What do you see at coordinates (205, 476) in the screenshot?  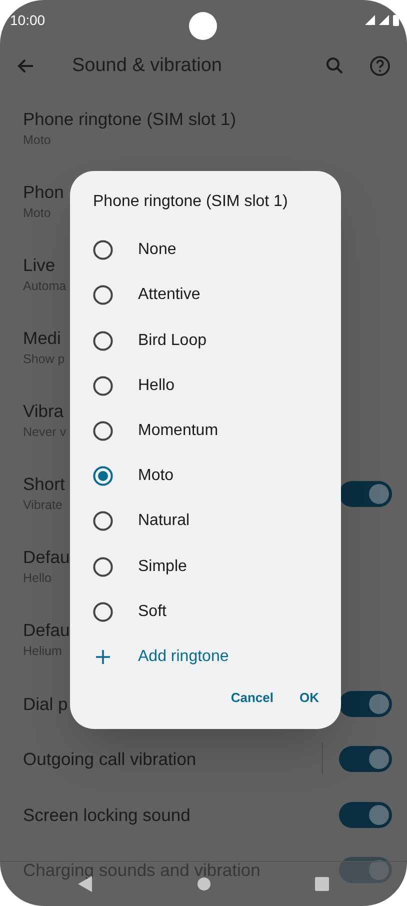 I see `ringtone-option: Moto` at bounding box center [205, 476].